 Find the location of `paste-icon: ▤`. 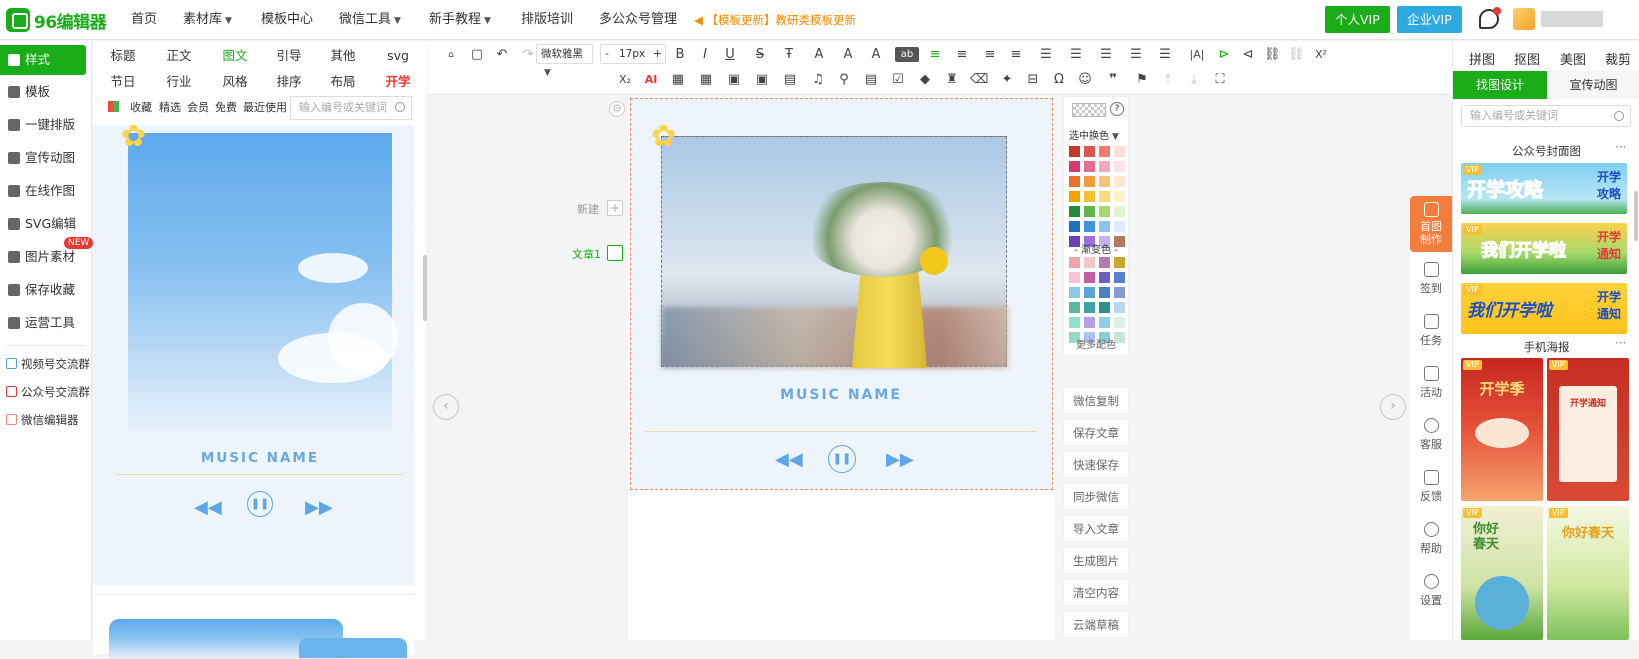

paste-icon: ▤ is located at coordinates (871, 80).